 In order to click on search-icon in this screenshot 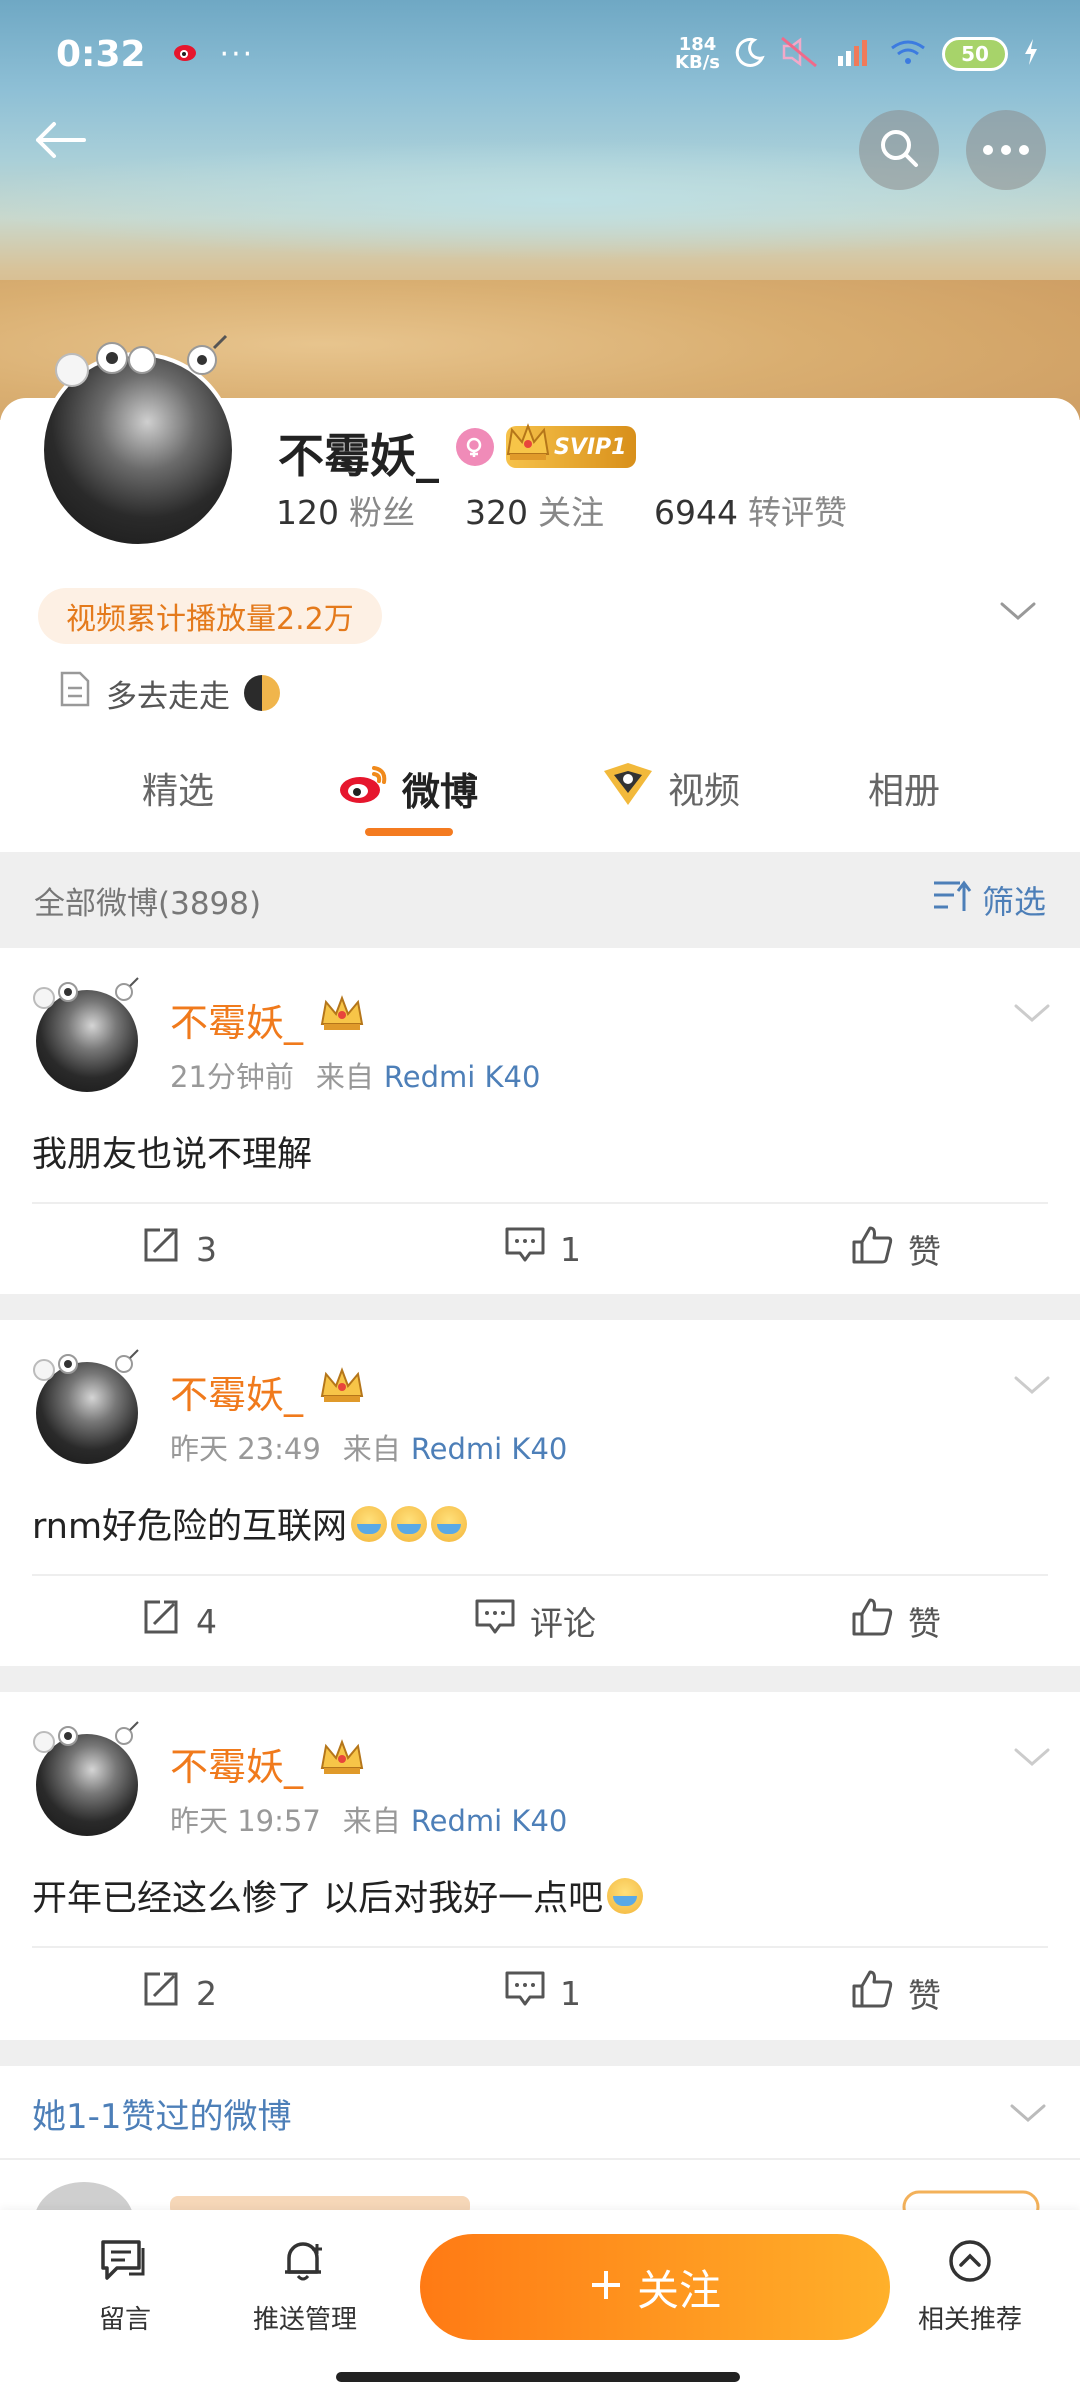, I will do `click(899, 150)`.